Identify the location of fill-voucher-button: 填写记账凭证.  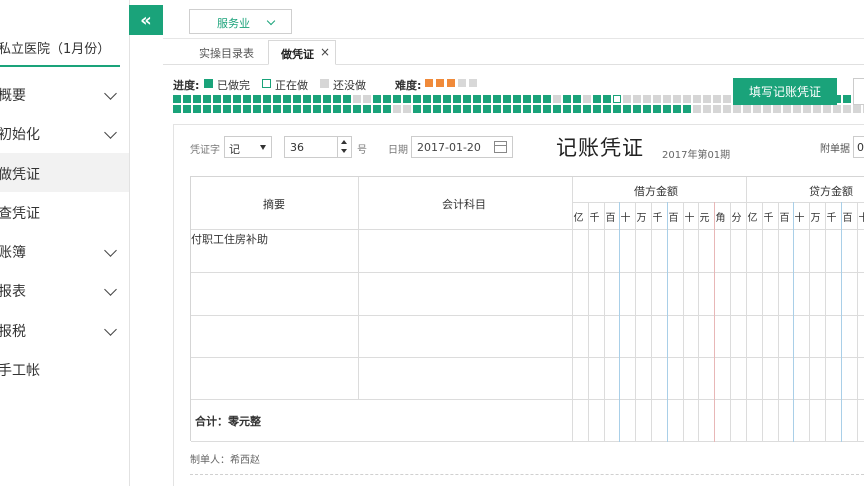
(785, 91).